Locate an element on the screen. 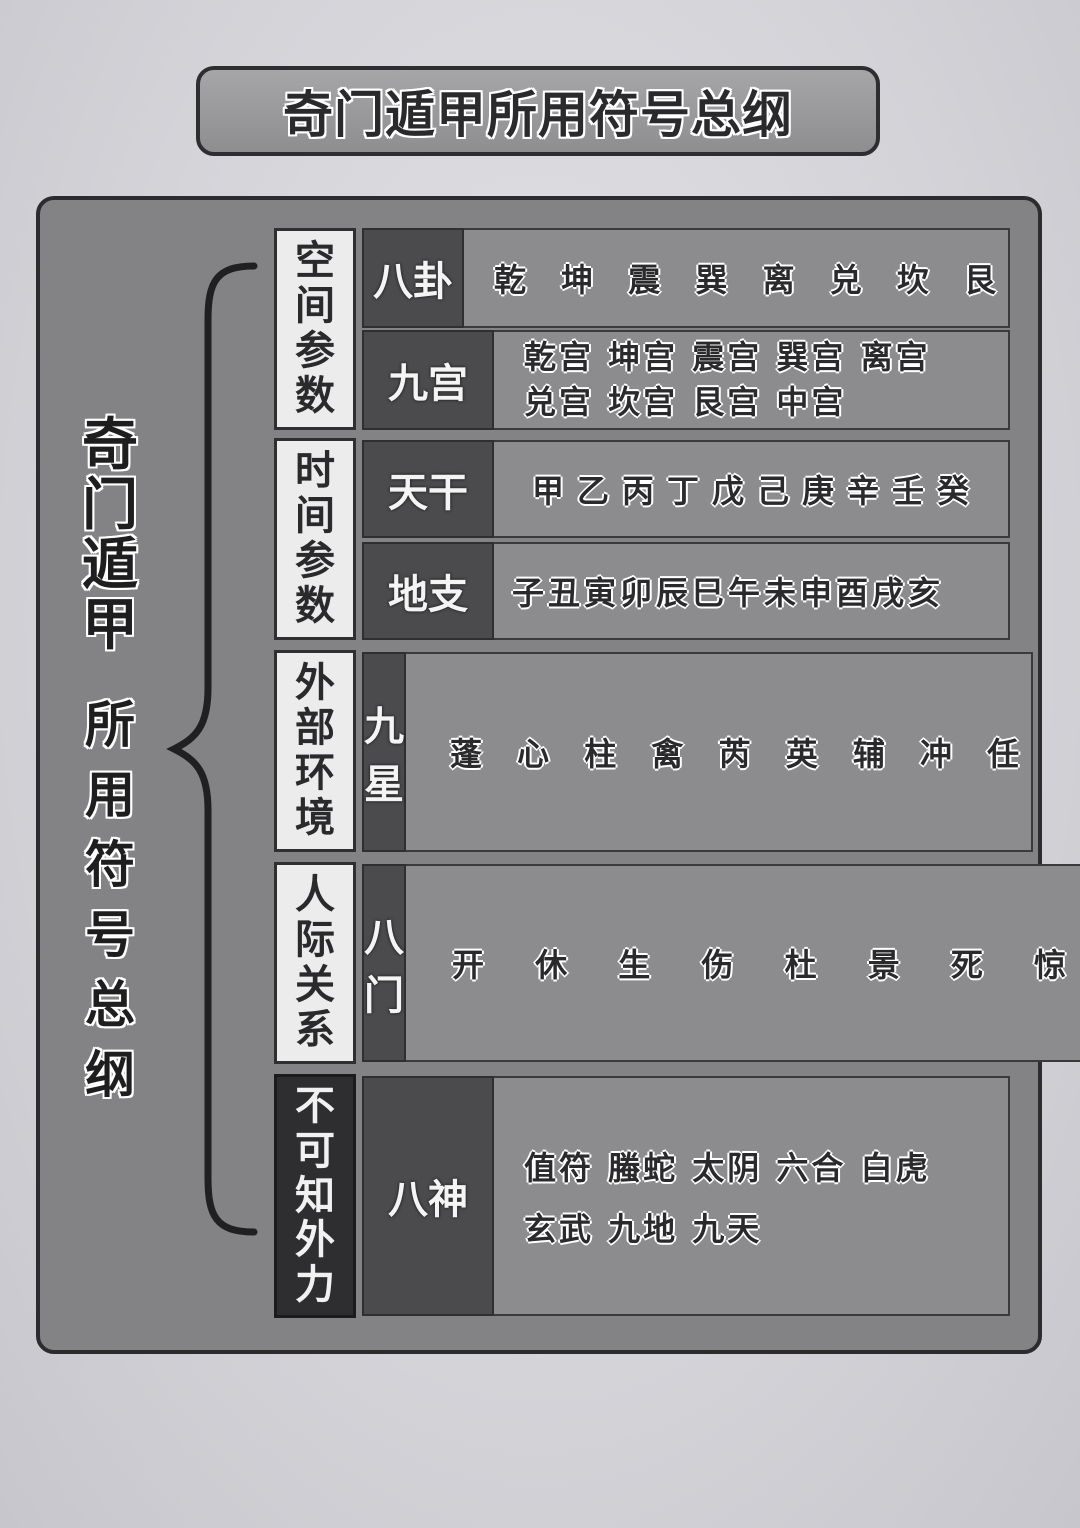 The height and width of the screenshot is (1528, 1080). row-bashen: 八神 值符 螣蛇 太阴 六合 白虎 玄武 九地 九天 is located at coordinates (686, 1196).